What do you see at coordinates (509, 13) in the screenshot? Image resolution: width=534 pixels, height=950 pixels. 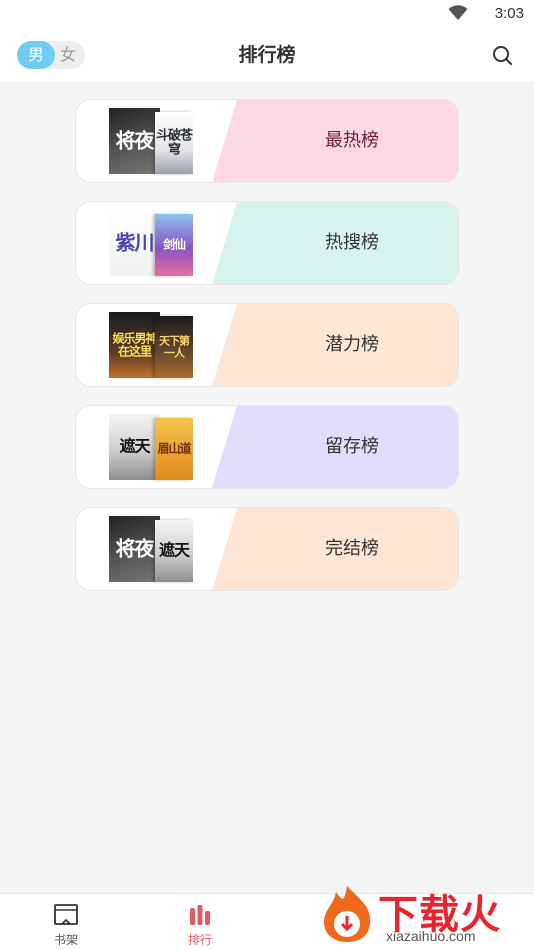 I see `status-time: 3:03` at bounding box center [509, 13].